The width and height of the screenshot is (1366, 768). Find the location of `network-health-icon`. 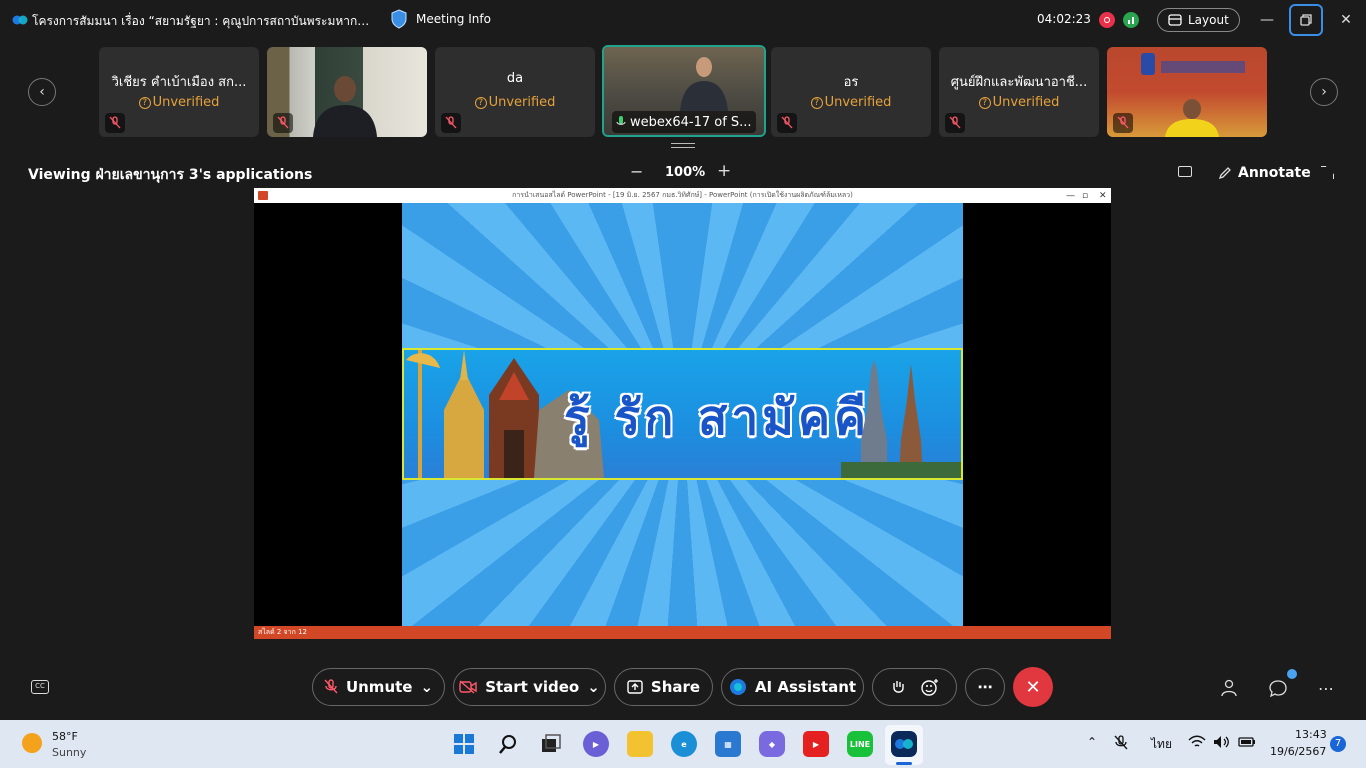

network-health-icon is located at coordinates (1131, 20).